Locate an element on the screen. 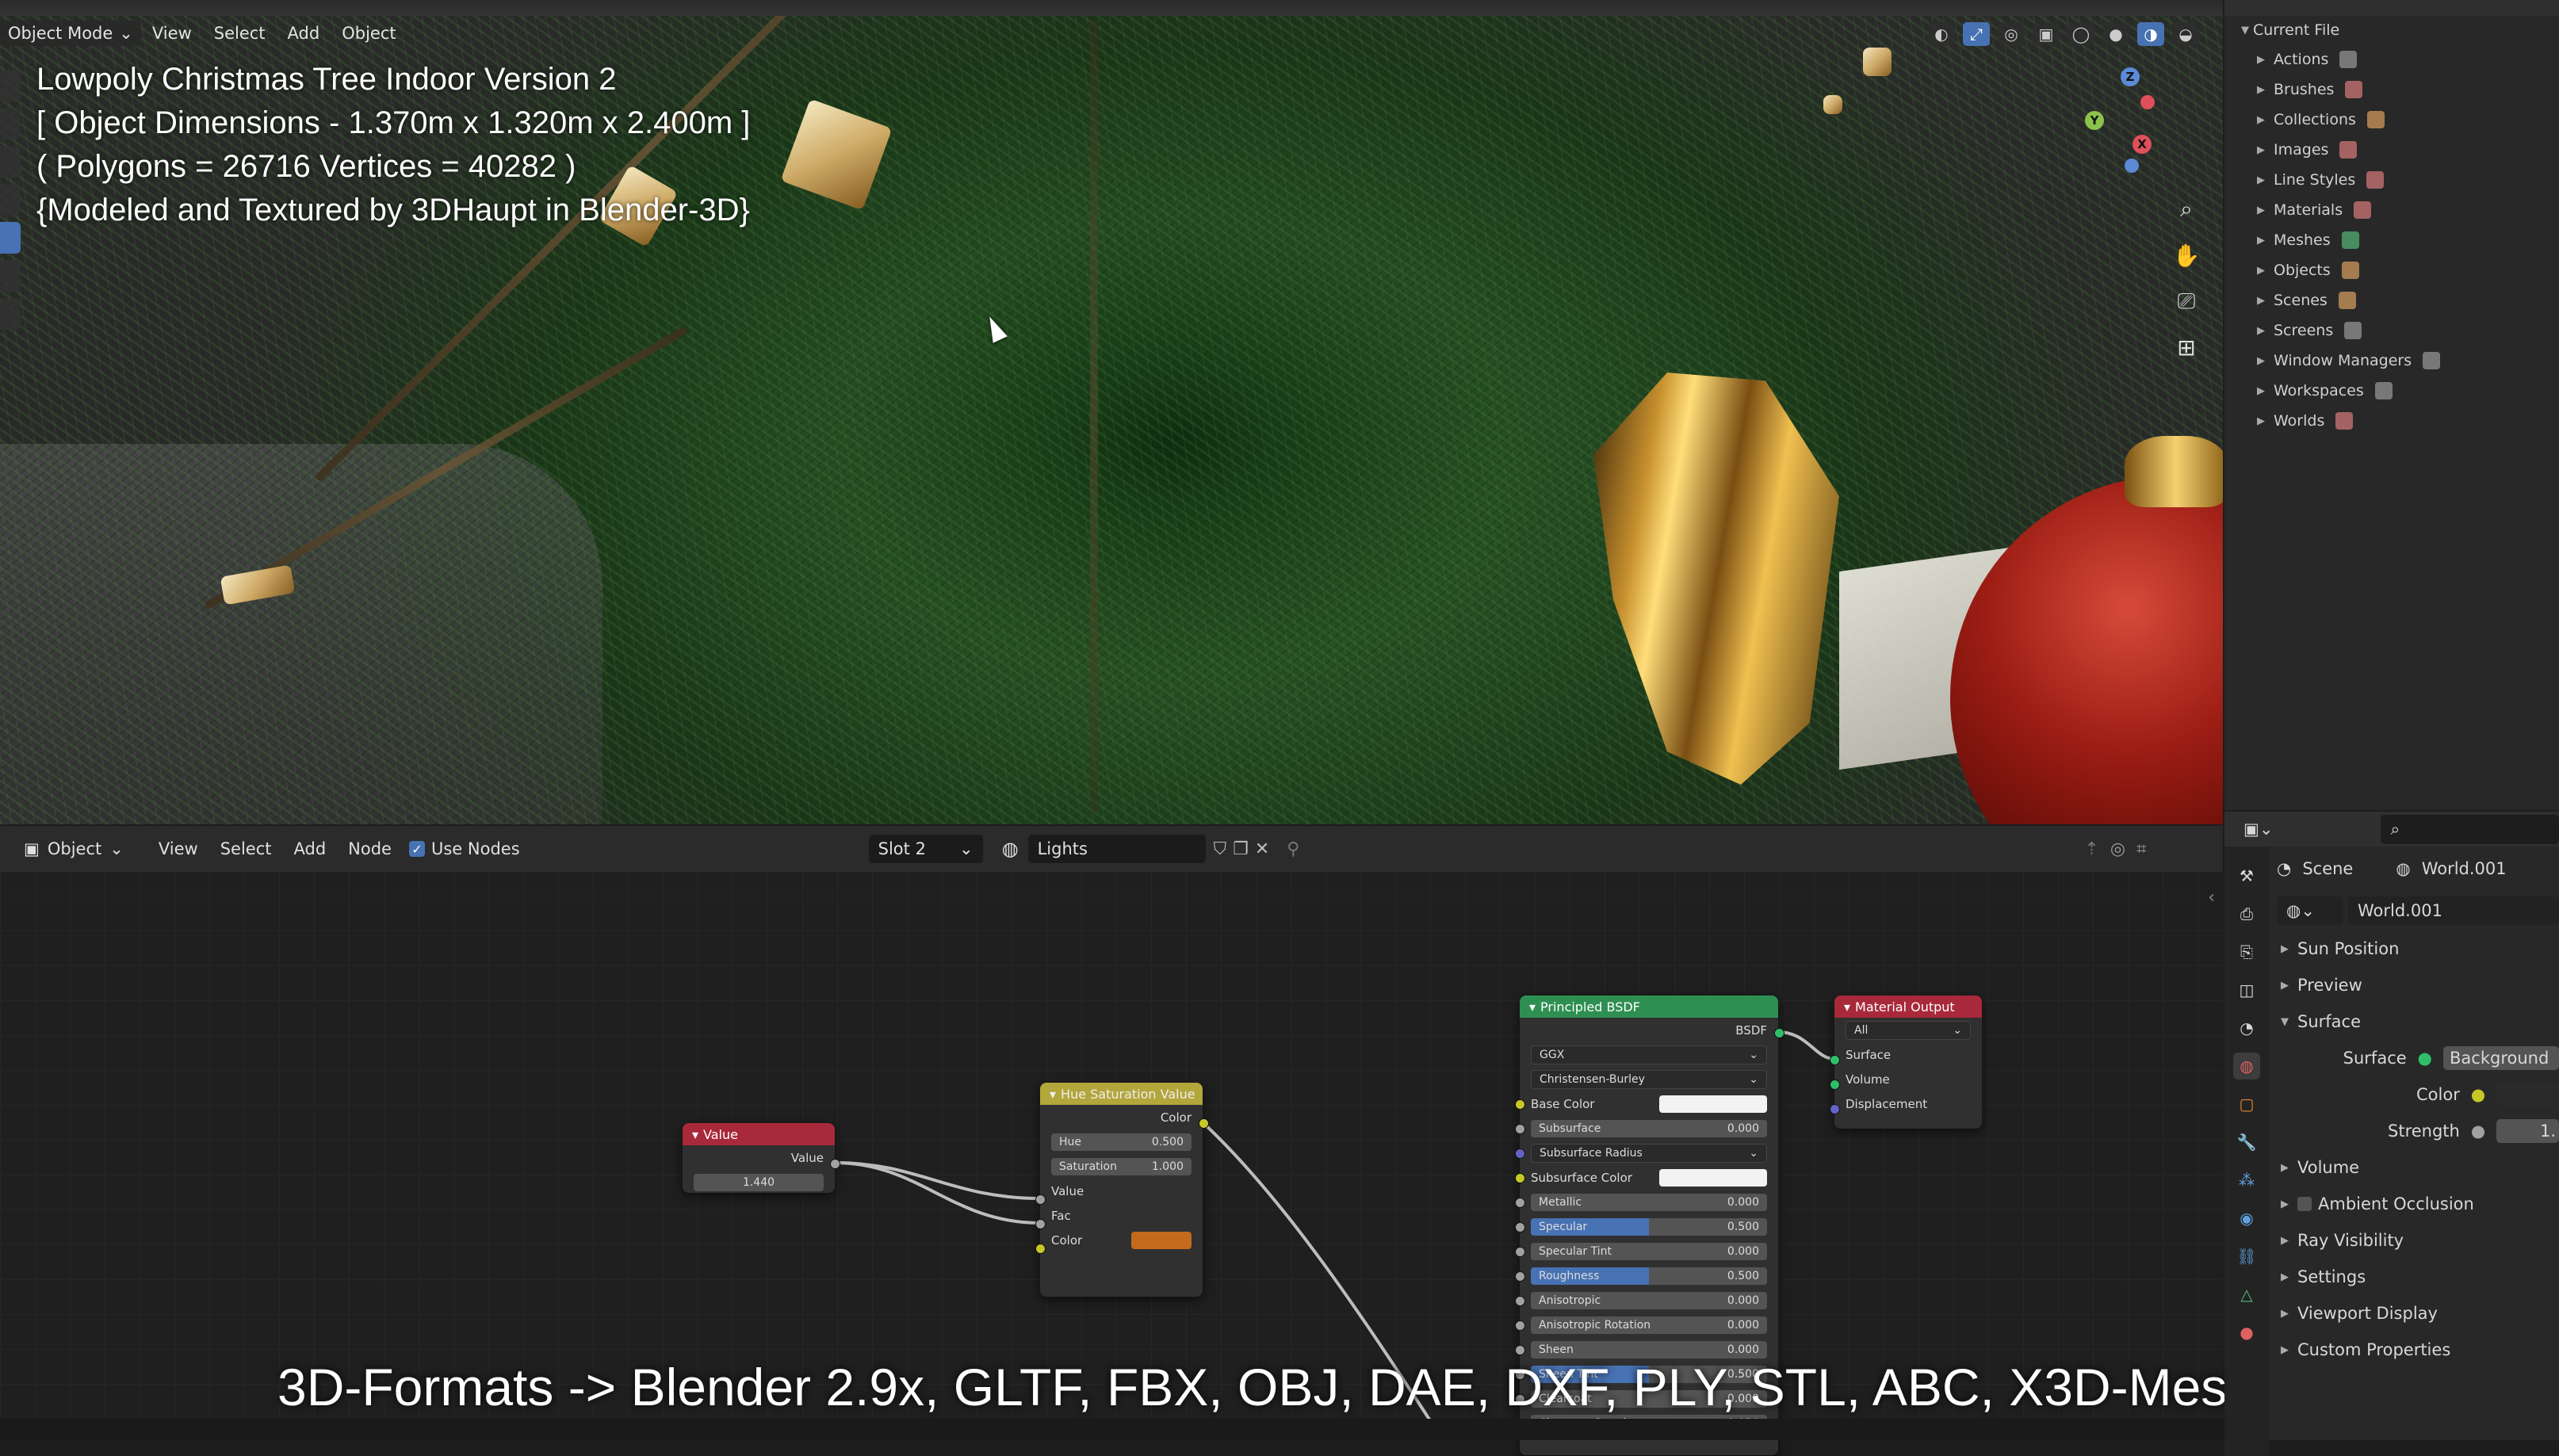  gizmo-neg-z is located at coordinates (2132, 166).